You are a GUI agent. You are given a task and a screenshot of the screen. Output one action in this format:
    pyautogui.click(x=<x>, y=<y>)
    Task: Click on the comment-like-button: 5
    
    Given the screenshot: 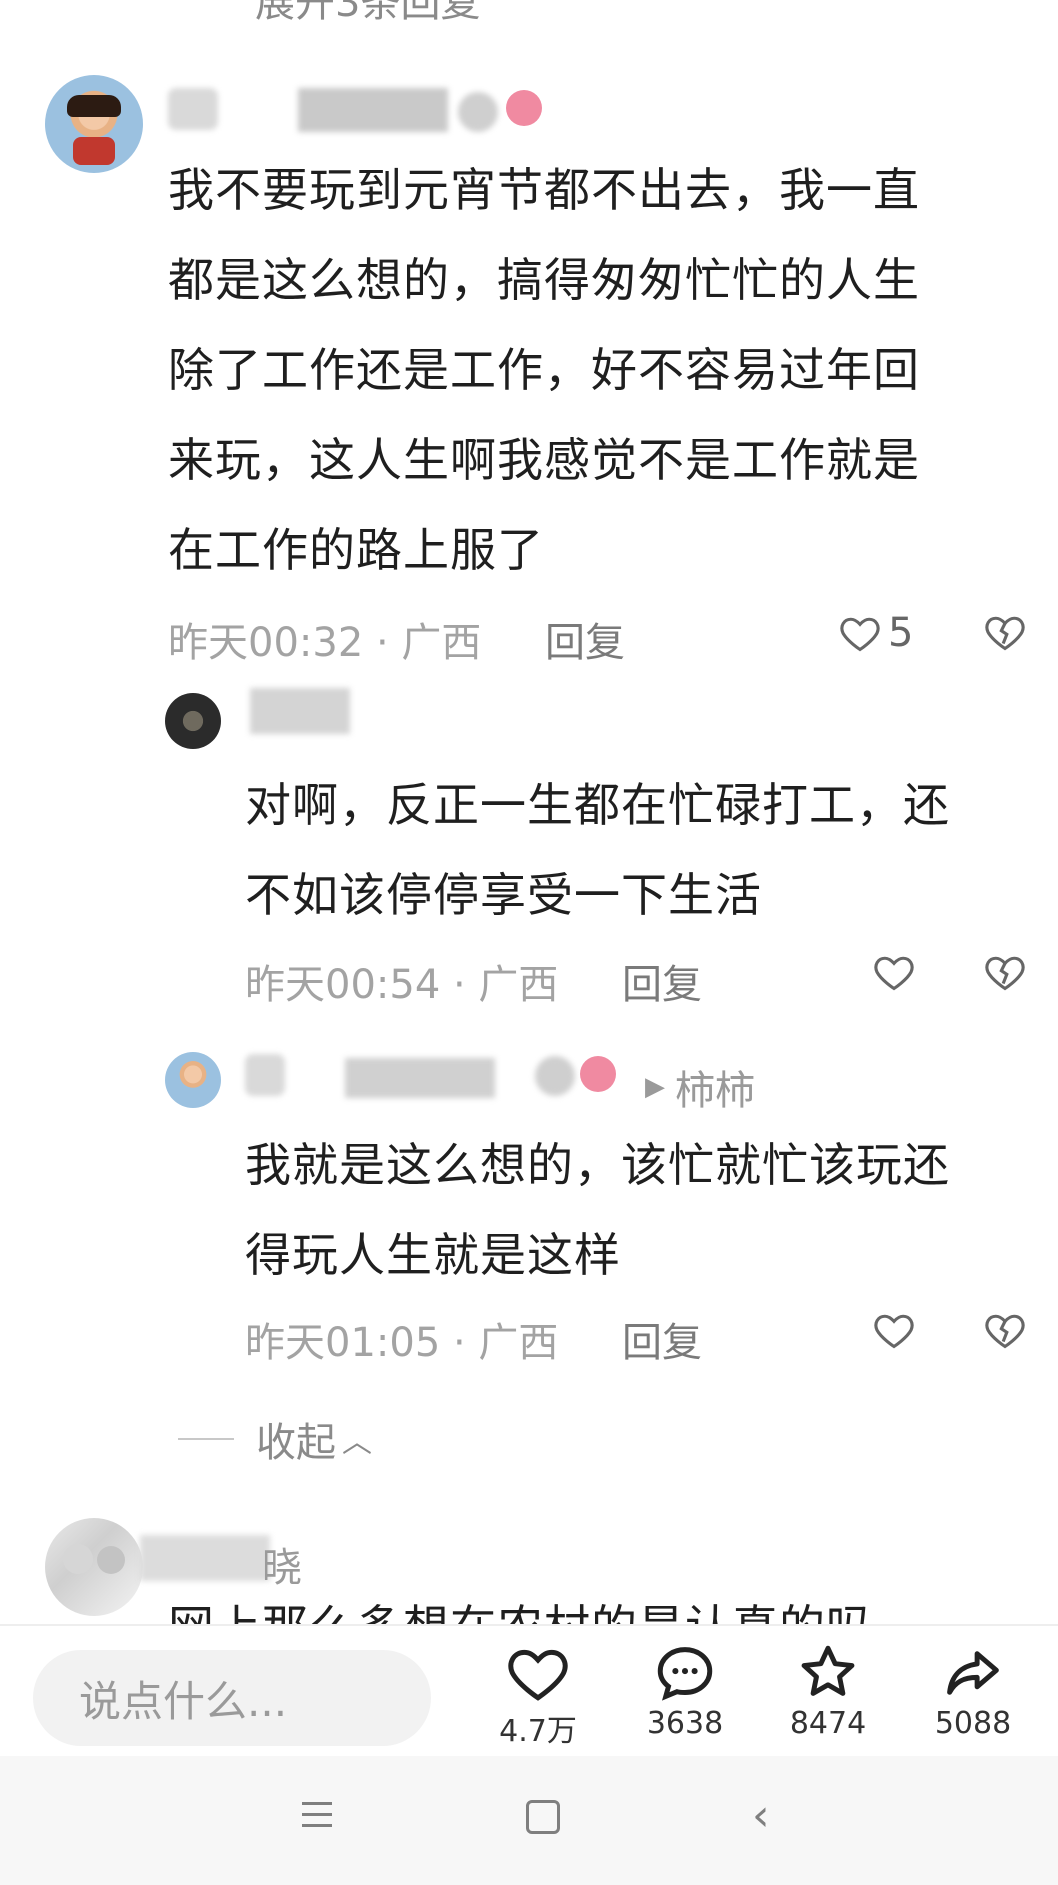 What is the action you would take?
    pyautogui.click(x=875, y=633)
    